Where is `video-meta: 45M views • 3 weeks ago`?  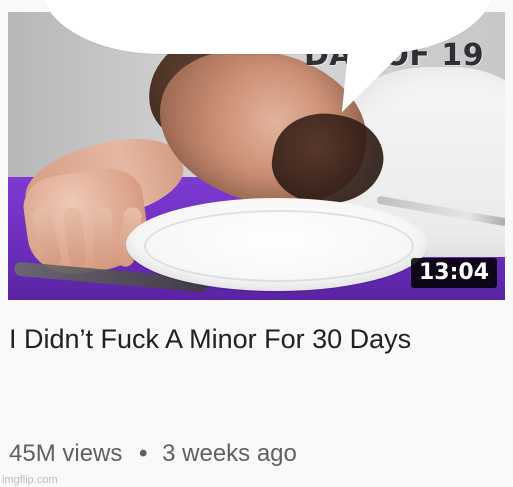 video-meta: 45M views • 3 weeks ago is located at coordinates (153, 454).